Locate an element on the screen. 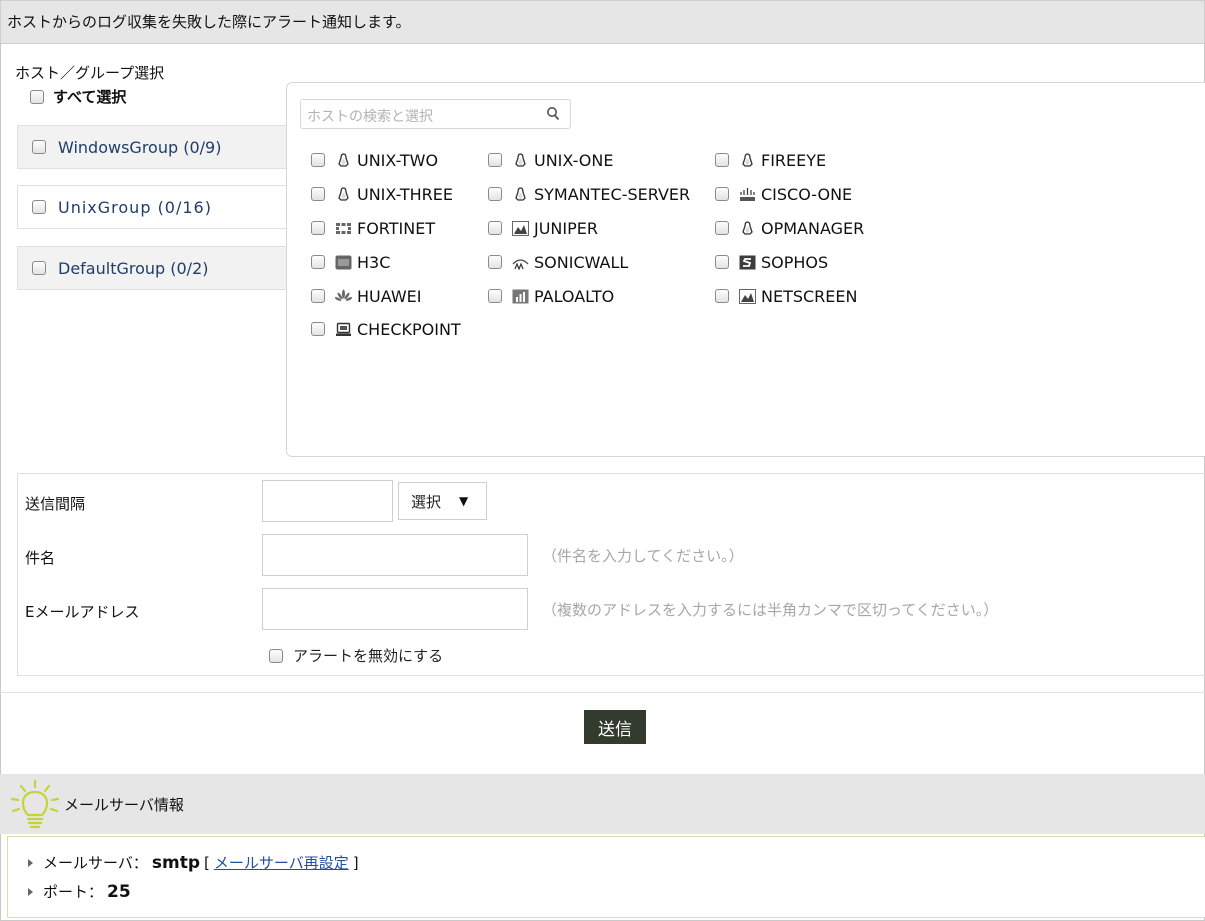  mail-server-reconfig-link: メールサーバ再設定 is located at coordinates (281, 862).